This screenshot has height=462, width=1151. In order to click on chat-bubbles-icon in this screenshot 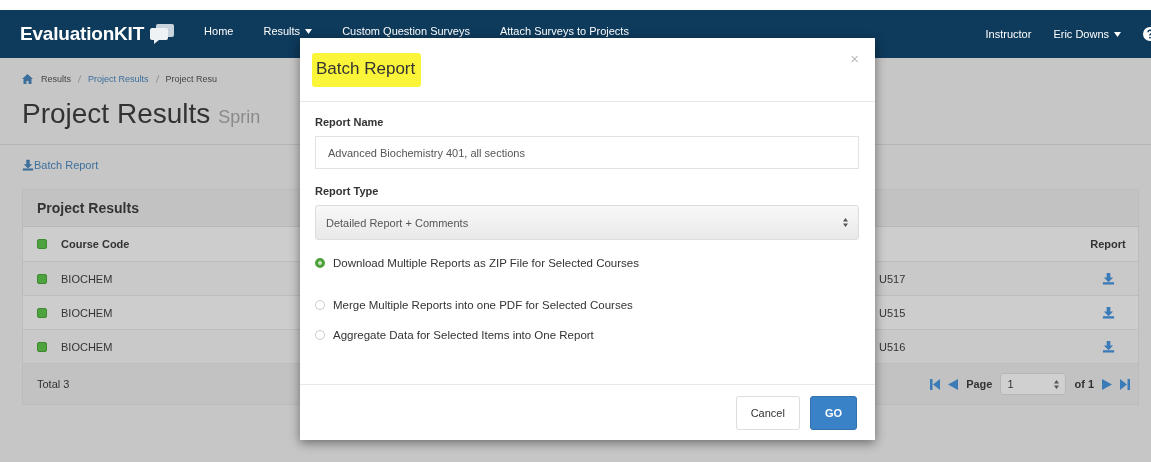, I will do `click(162, 34)`.